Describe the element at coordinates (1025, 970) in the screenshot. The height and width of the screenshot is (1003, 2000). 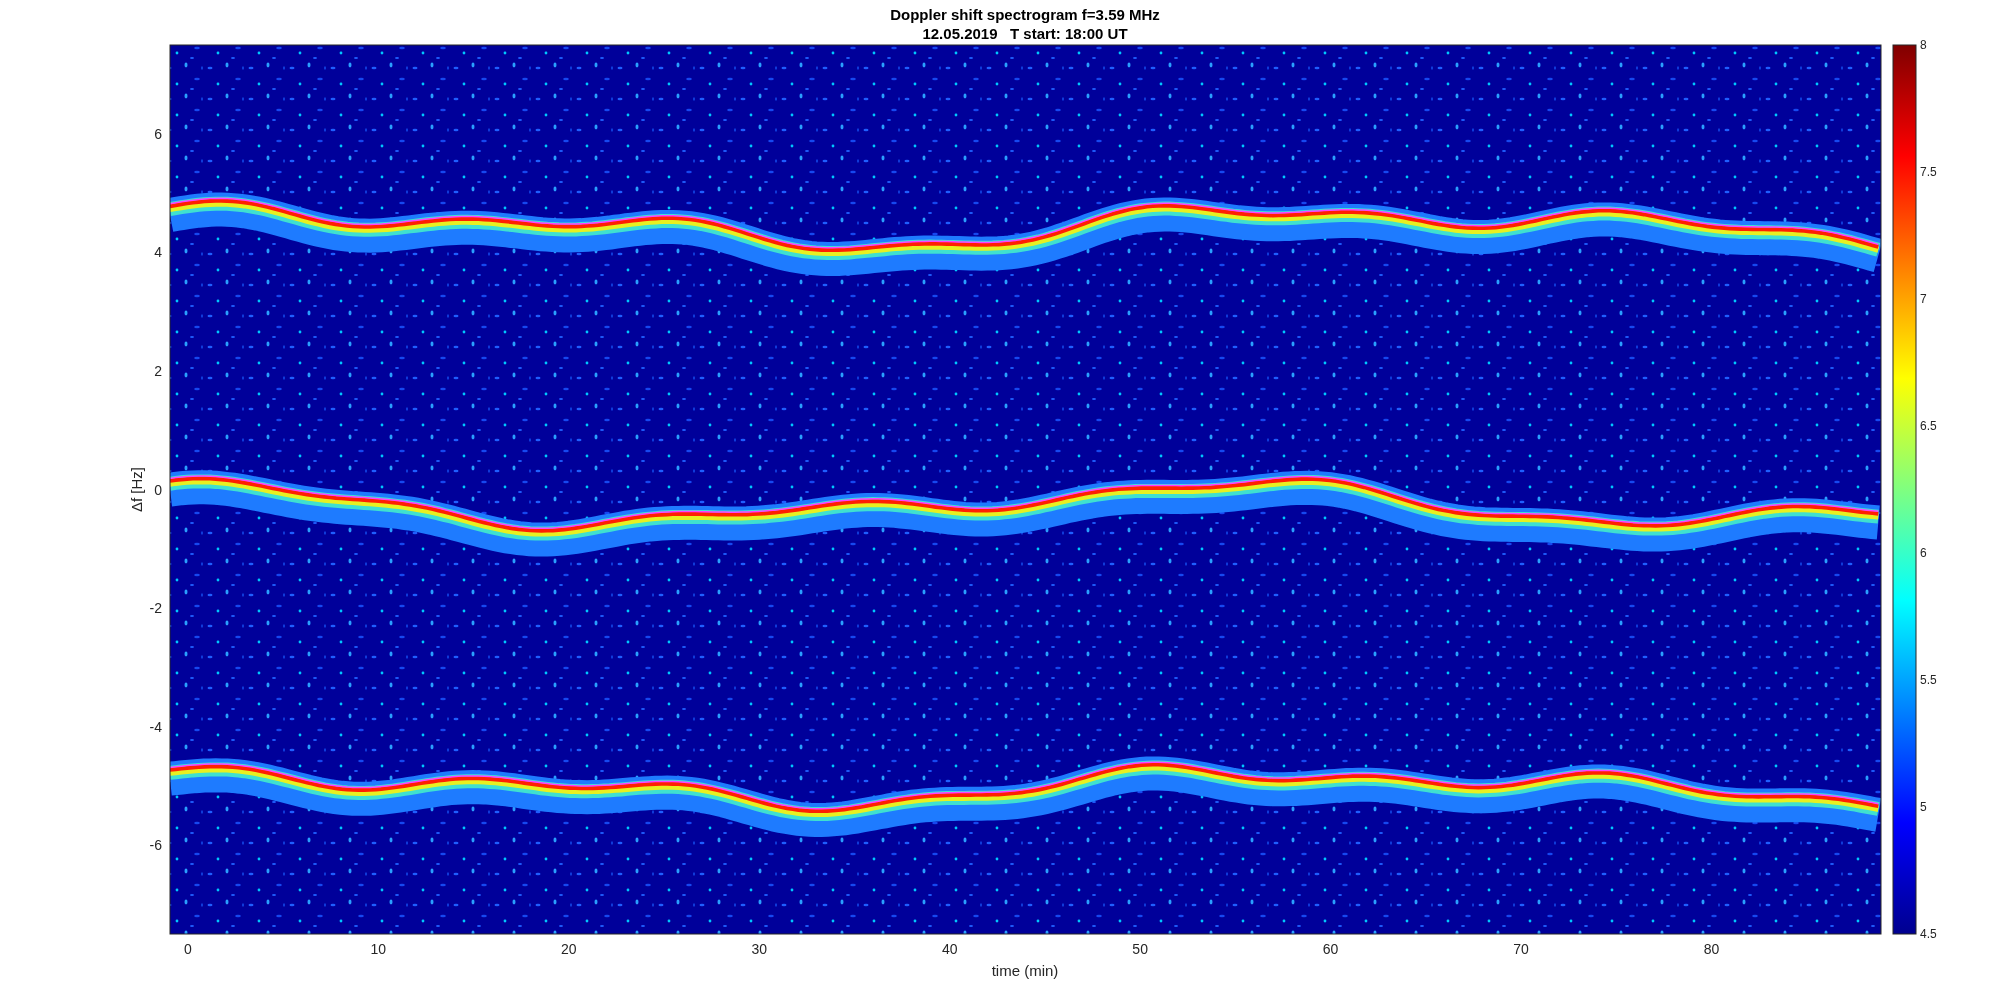
I see `x-axis-label: time (min)` at that location.